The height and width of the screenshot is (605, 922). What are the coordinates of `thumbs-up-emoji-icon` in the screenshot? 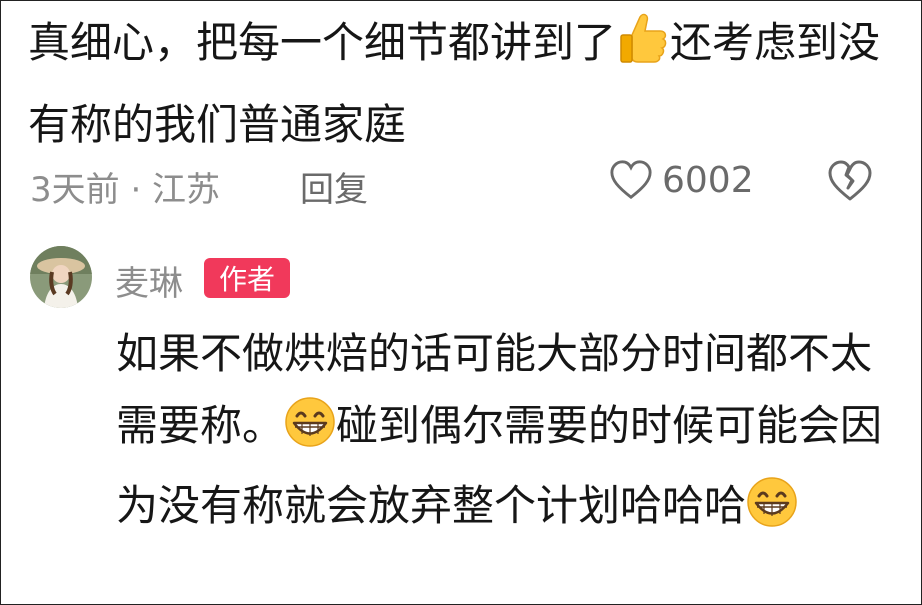 It's located at (643, 49).